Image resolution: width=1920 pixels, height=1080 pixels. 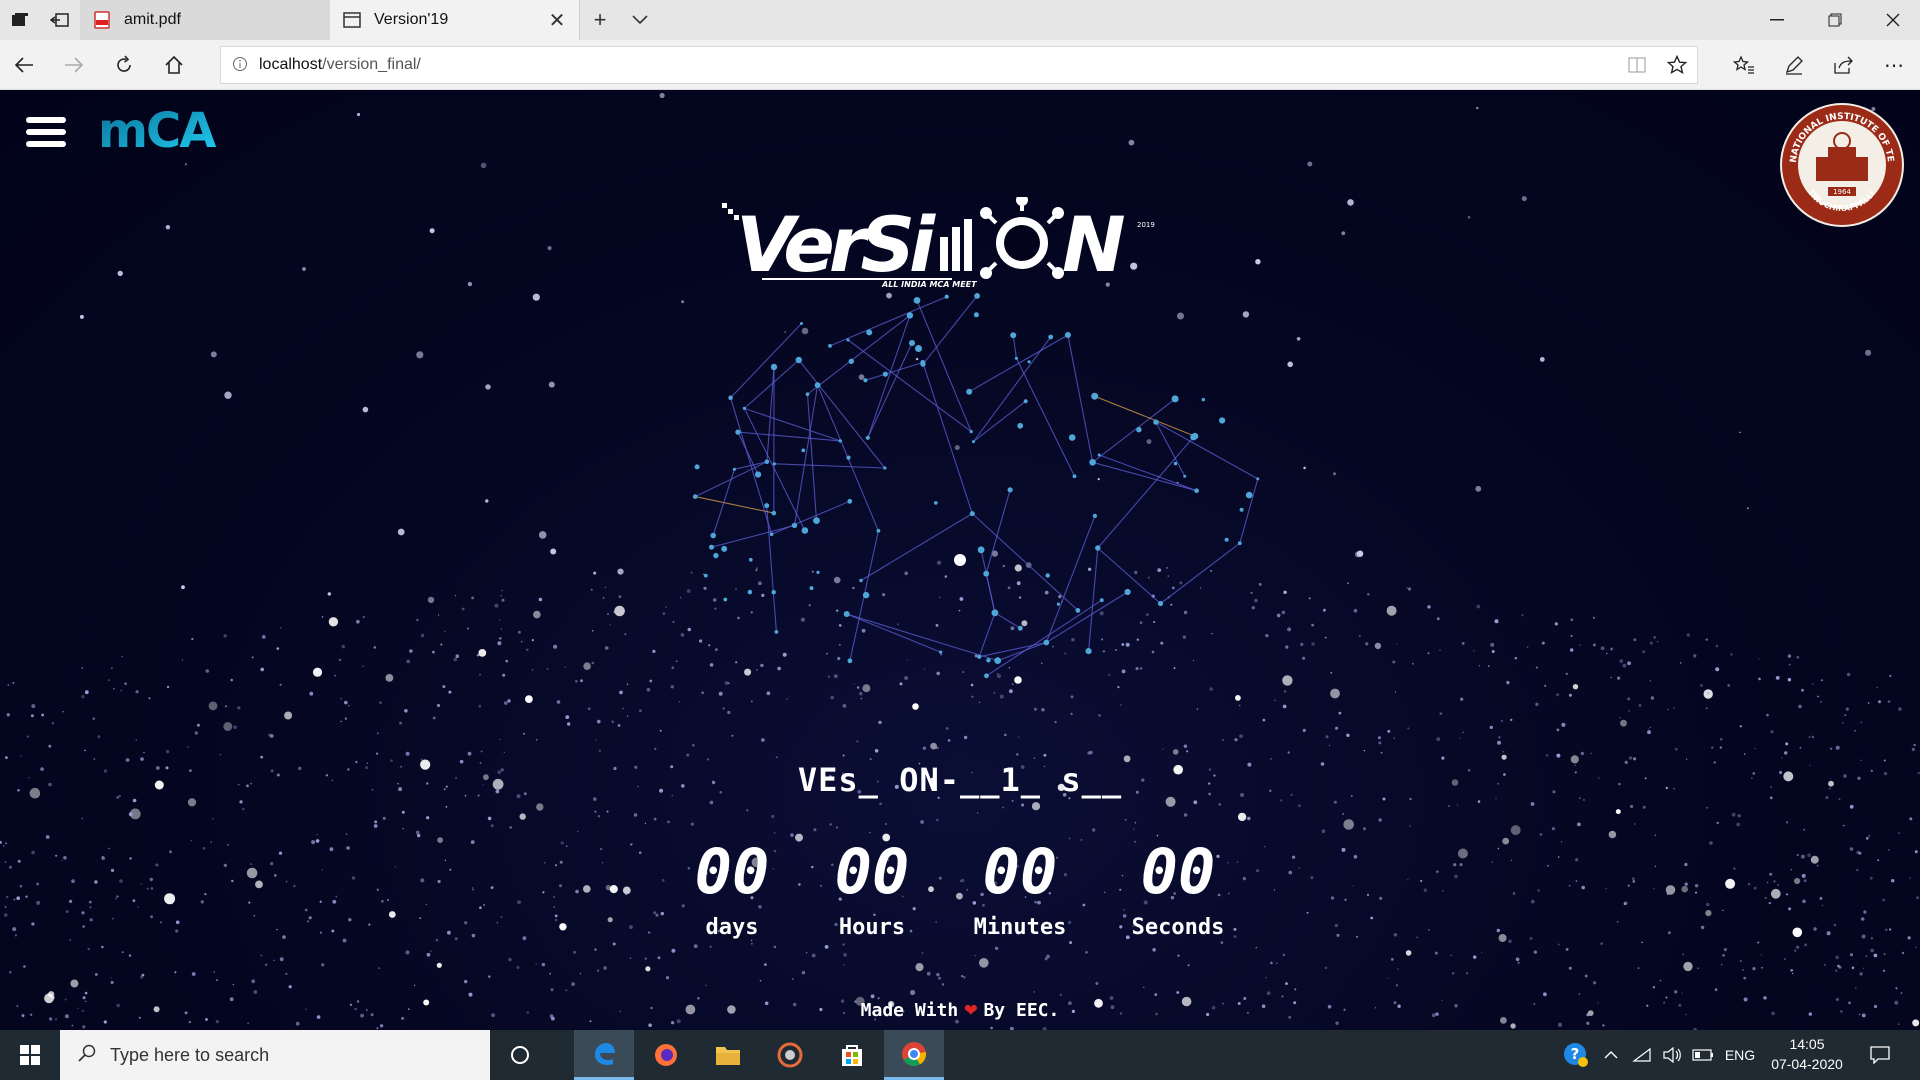 I want to click on favorites-list-icon, so click(x=1744, y=65).